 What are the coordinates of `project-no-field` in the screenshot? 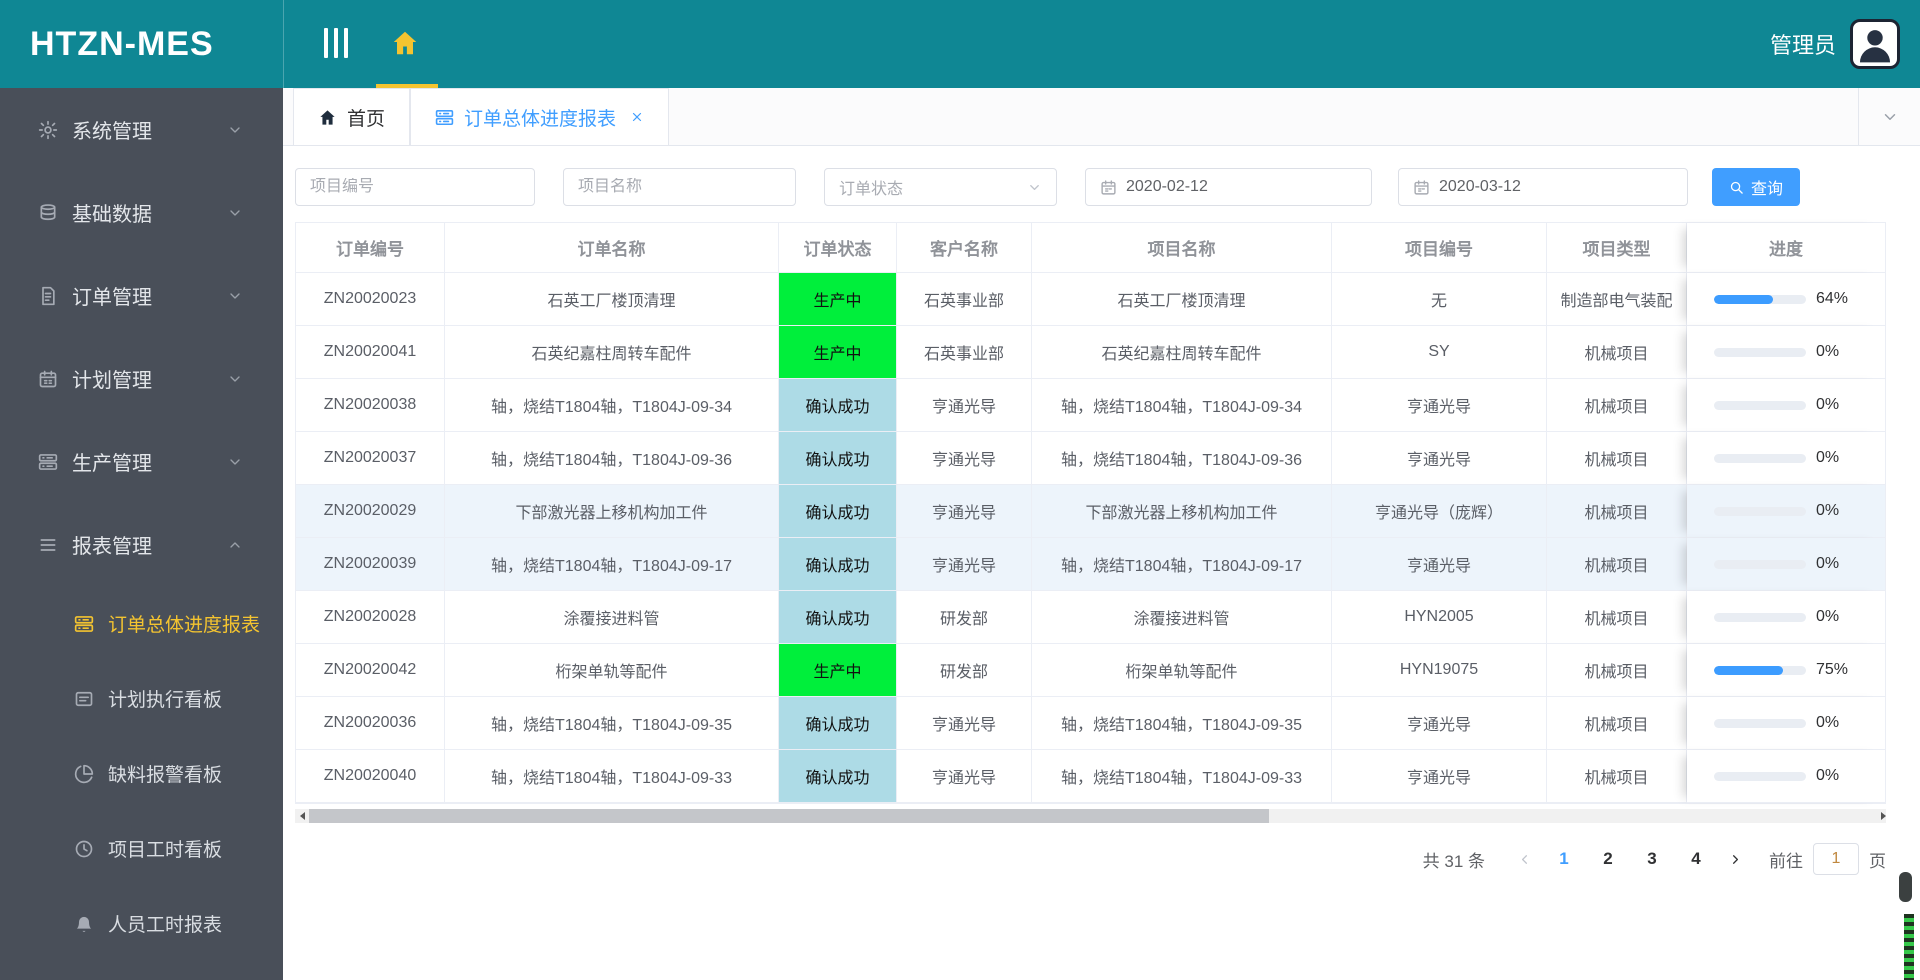 It's located at (415, 187).